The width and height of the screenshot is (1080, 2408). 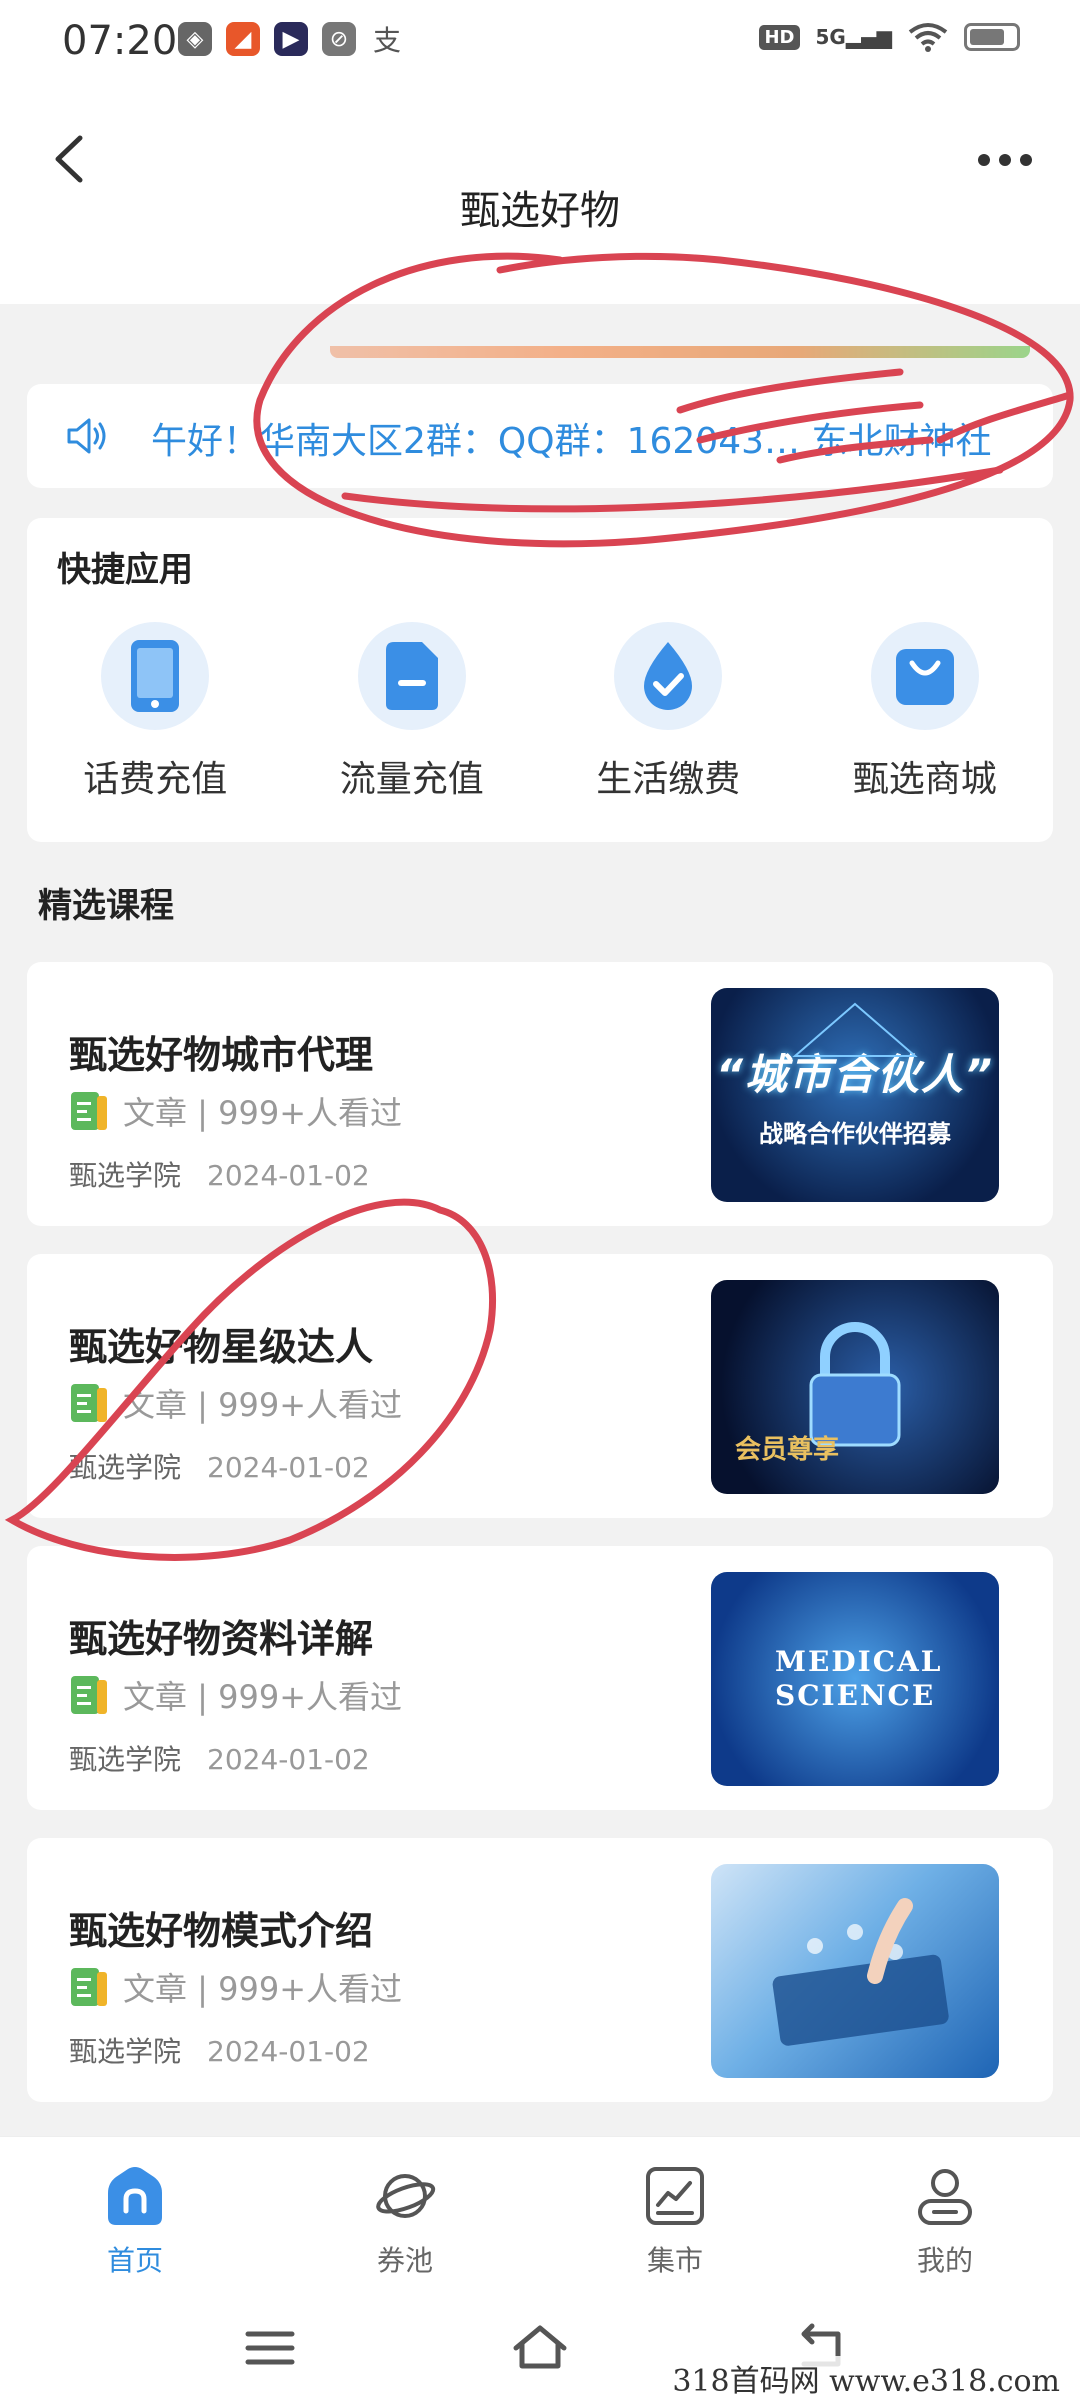 What do you see at coordinates (668, 712) in the screenshot?
I see `quick-app-bill-payment: 生活缴费` at bounding box center [668, 712].